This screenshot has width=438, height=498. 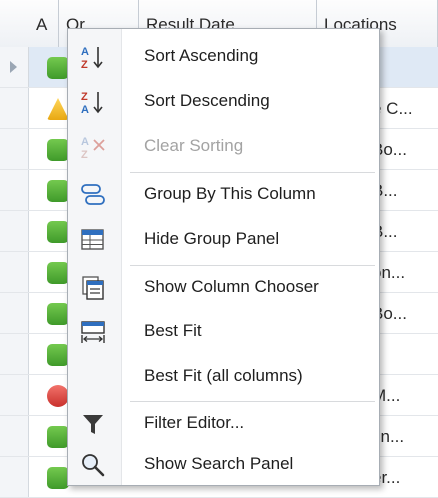 What do you see at coordinates (93, 195) in the screenshot?
I see `group-by-column-icon` at bounding box center [93, 195].